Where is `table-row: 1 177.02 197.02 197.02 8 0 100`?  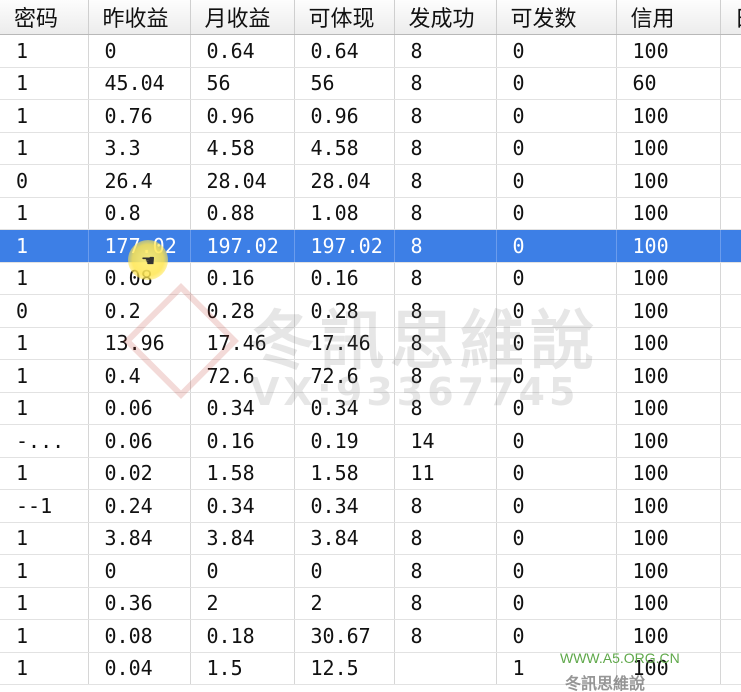 table-row: 1 177.02 197.02 197.02 8 0 100 is located at coordinates (370, 246).